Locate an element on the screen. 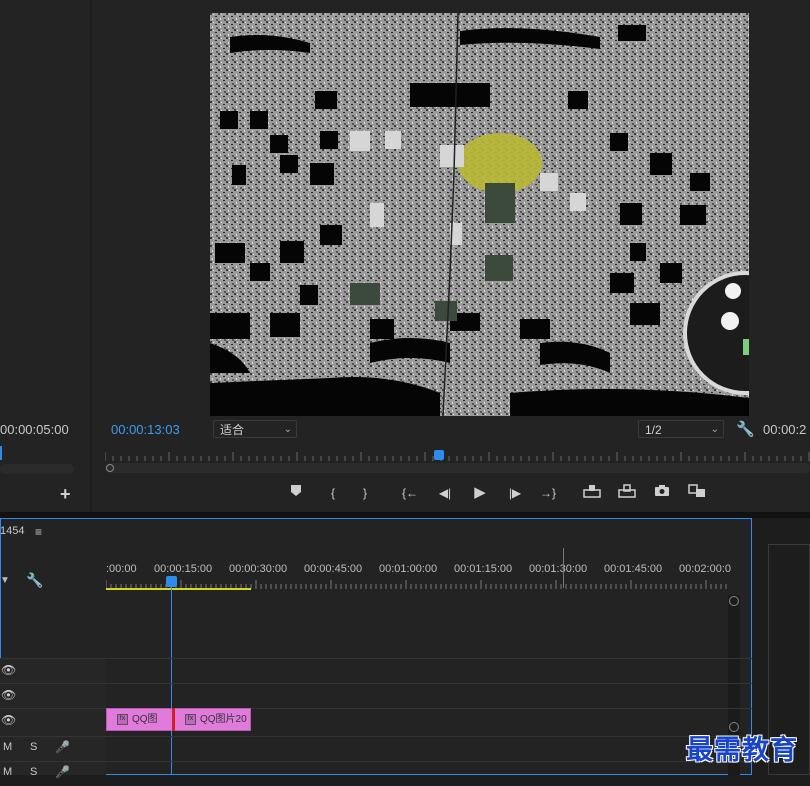  extract-button is located at coordinates (627, 493).